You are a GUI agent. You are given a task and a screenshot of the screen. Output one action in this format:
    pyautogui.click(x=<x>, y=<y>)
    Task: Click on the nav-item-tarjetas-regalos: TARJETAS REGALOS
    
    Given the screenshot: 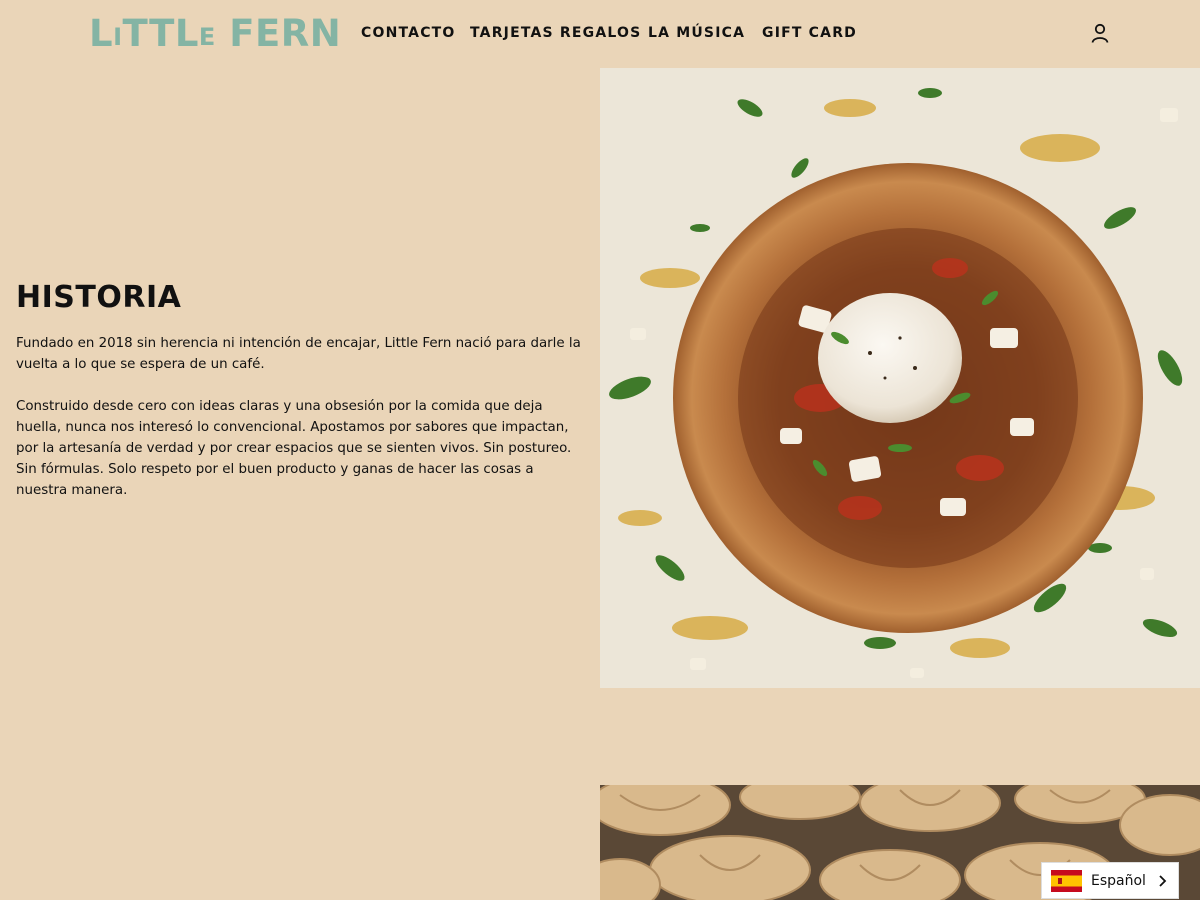 What is the action you would take?
    pyautogui.click(x=555, y=33)
    